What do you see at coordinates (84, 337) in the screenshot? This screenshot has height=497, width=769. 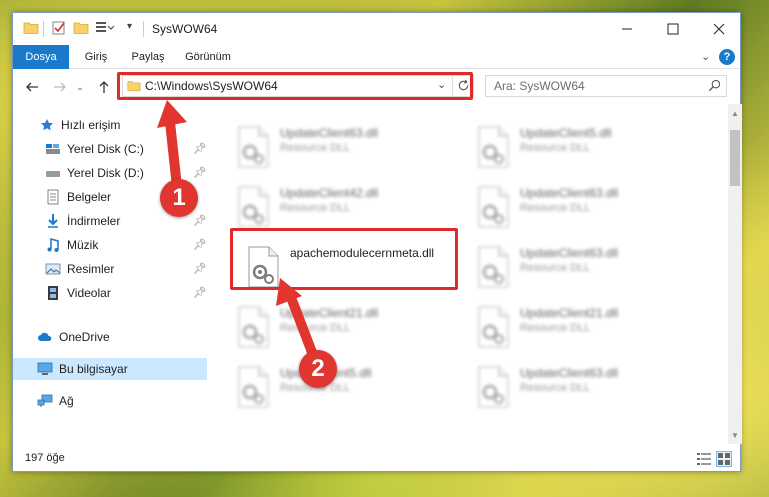 I see `sidebar-item-label: OneDrive` at bounding box center [84, 337].